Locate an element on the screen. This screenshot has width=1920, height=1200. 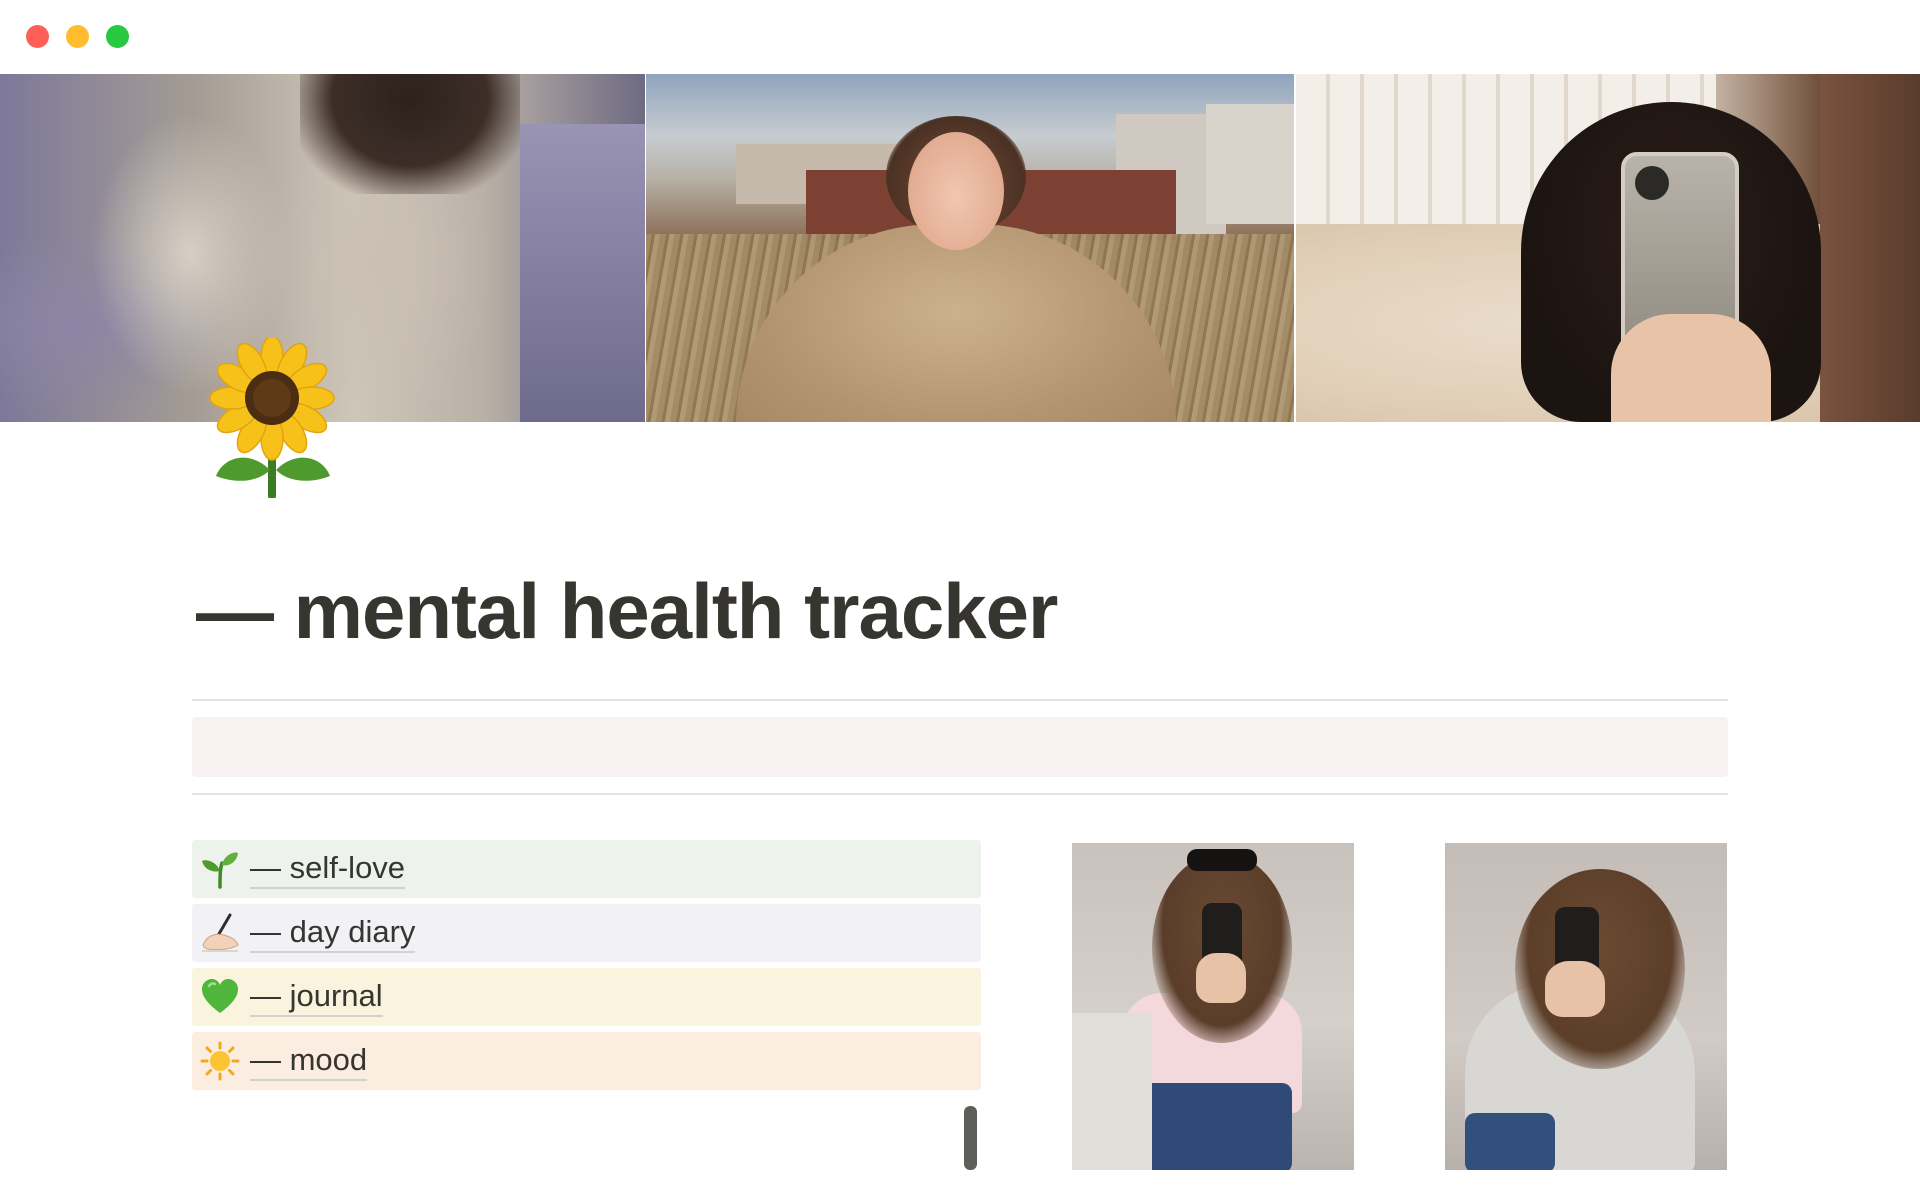
close-window-button is located at coordinates (37, 36).